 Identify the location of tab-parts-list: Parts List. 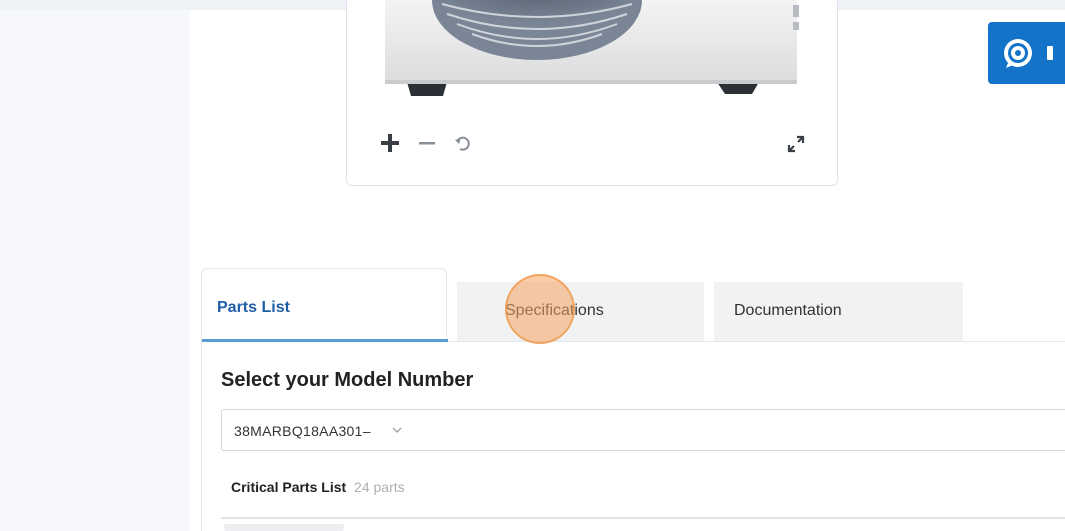
(324, 305).